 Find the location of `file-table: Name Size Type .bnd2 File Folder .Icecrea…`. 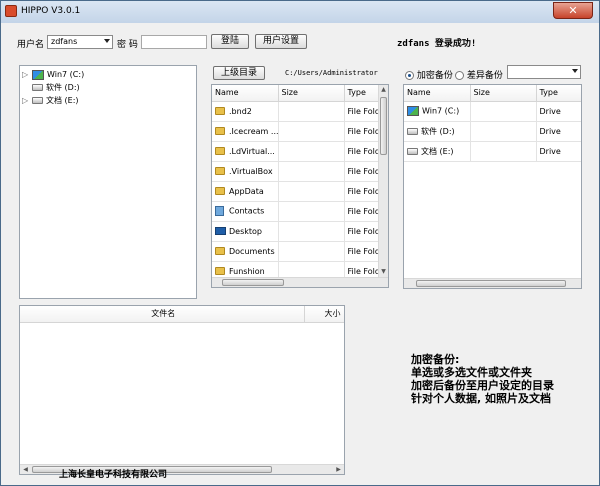

file-table: Name Size Type .bnd2 File Folder .Icecrea… is located at coordinates (296, 183).